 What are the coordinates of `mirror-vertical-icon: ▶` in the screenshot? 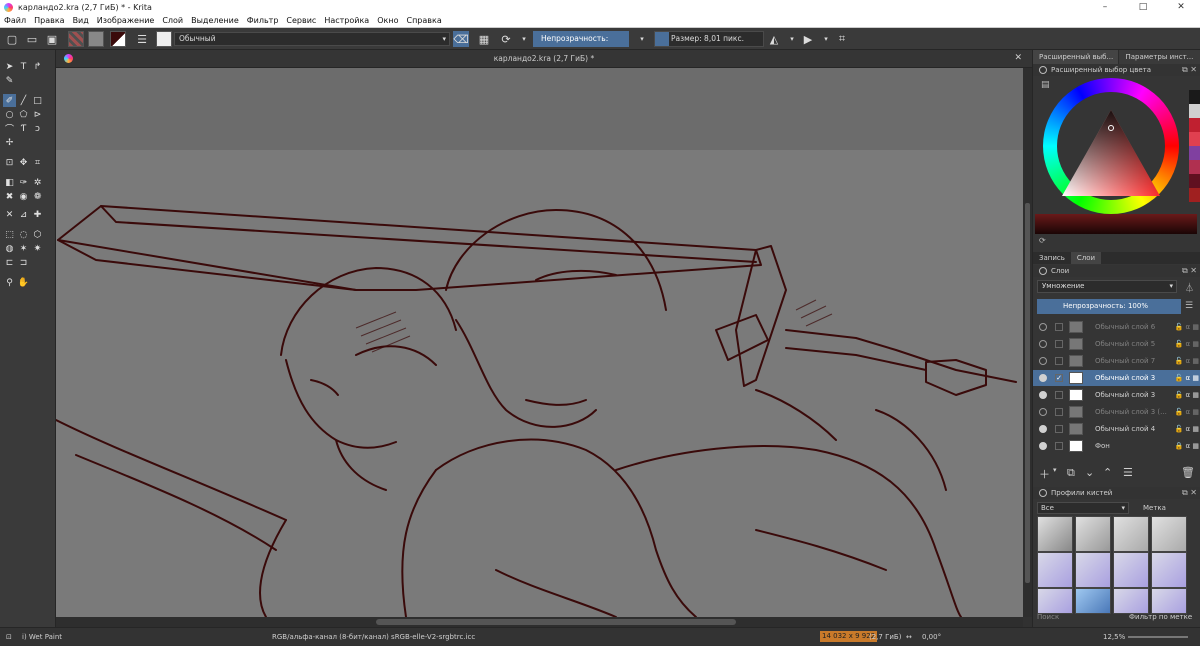 It's located at (808, 39).